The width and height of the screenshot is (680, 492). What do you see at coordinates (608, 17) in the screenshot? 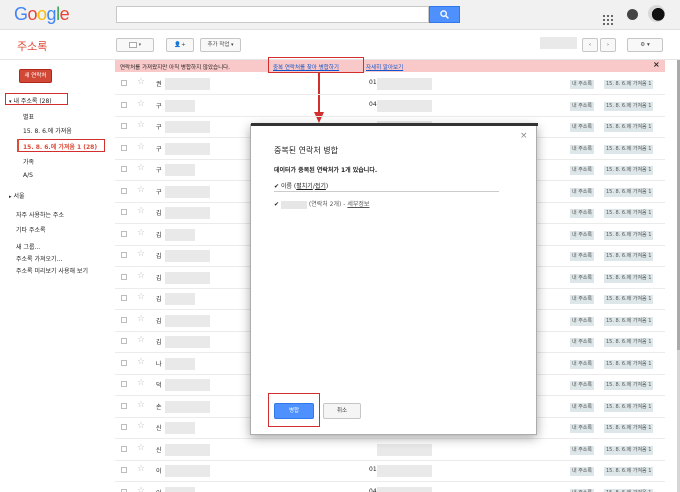
I see `apps-grid-icon` at bounding box center [608, 17].